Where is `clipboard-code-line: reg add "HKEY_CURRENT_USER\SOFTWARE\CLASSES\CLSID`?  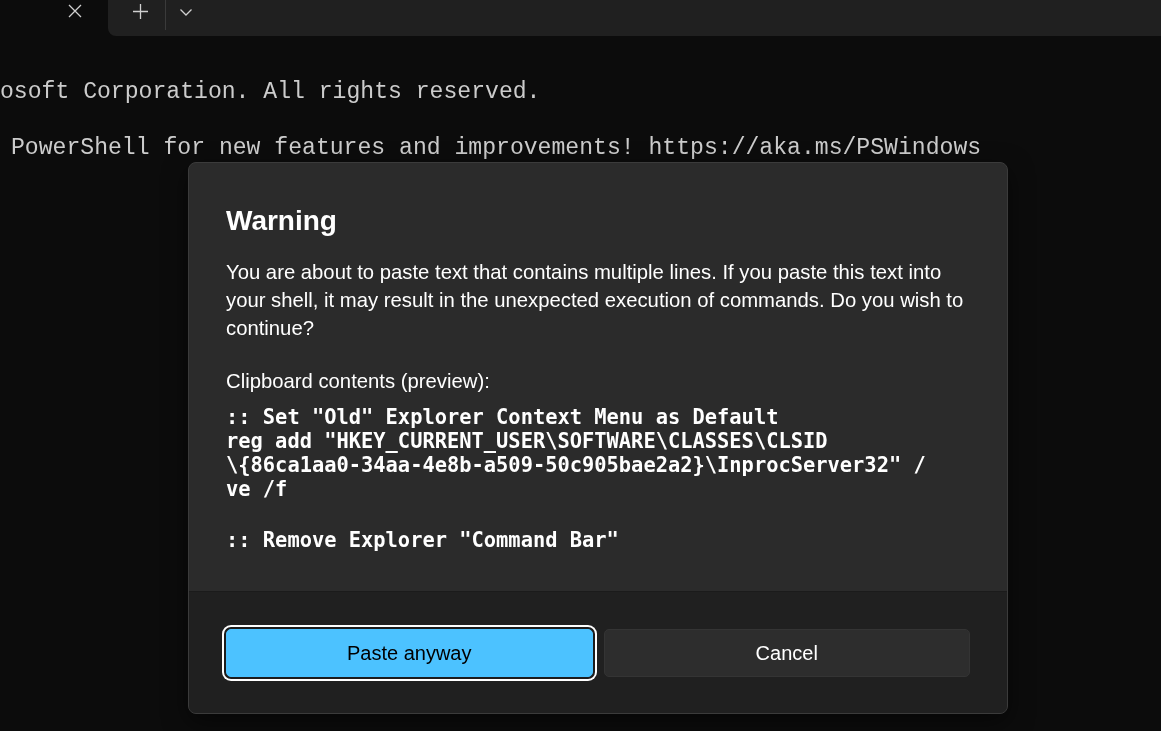
clipboard-code-line: reg add "HKEY_CURRENT_USER\SOFTWARE\CLASSES\CLSID is located at coordinates (527, 441).